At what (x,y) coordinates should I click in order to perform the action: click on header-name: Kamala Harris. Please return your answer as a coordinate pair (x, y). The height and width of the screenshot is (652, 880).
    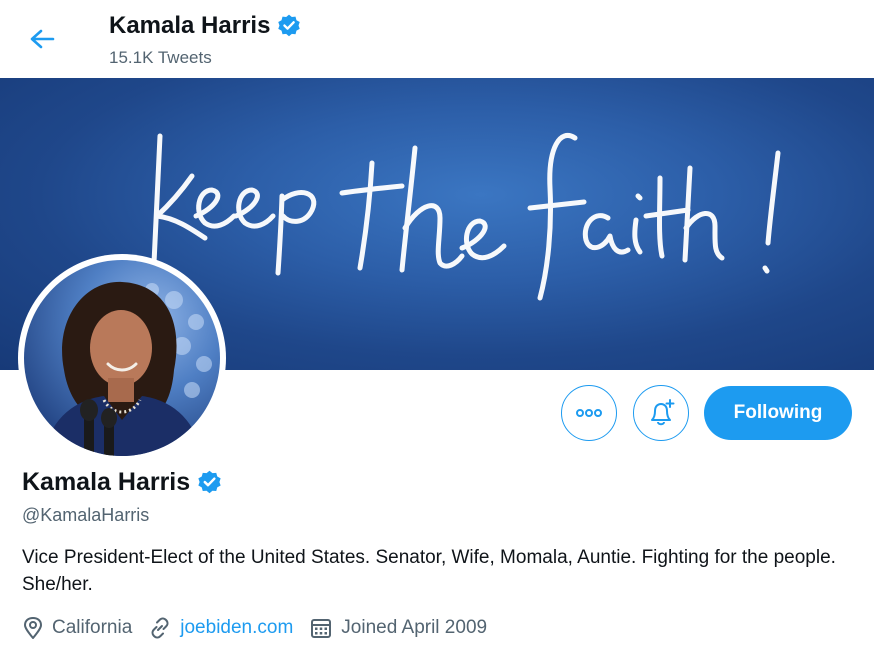
    Looking at the image, I should click on (205, 26).